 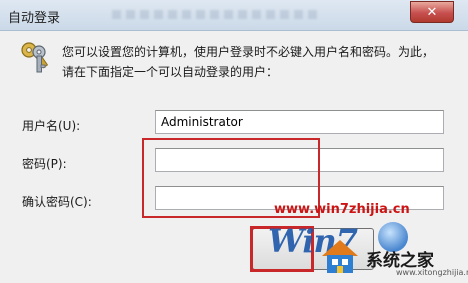 I want to click on password-label: 密码(P):, so click(x=44, y=164).